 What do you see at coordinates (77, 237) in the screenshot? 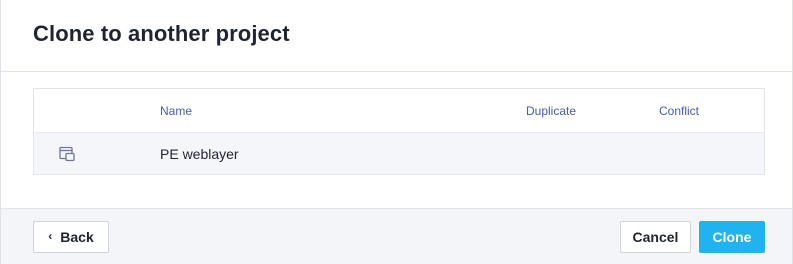
I see `back-button-label: Back` at bounding box center [77, 237].